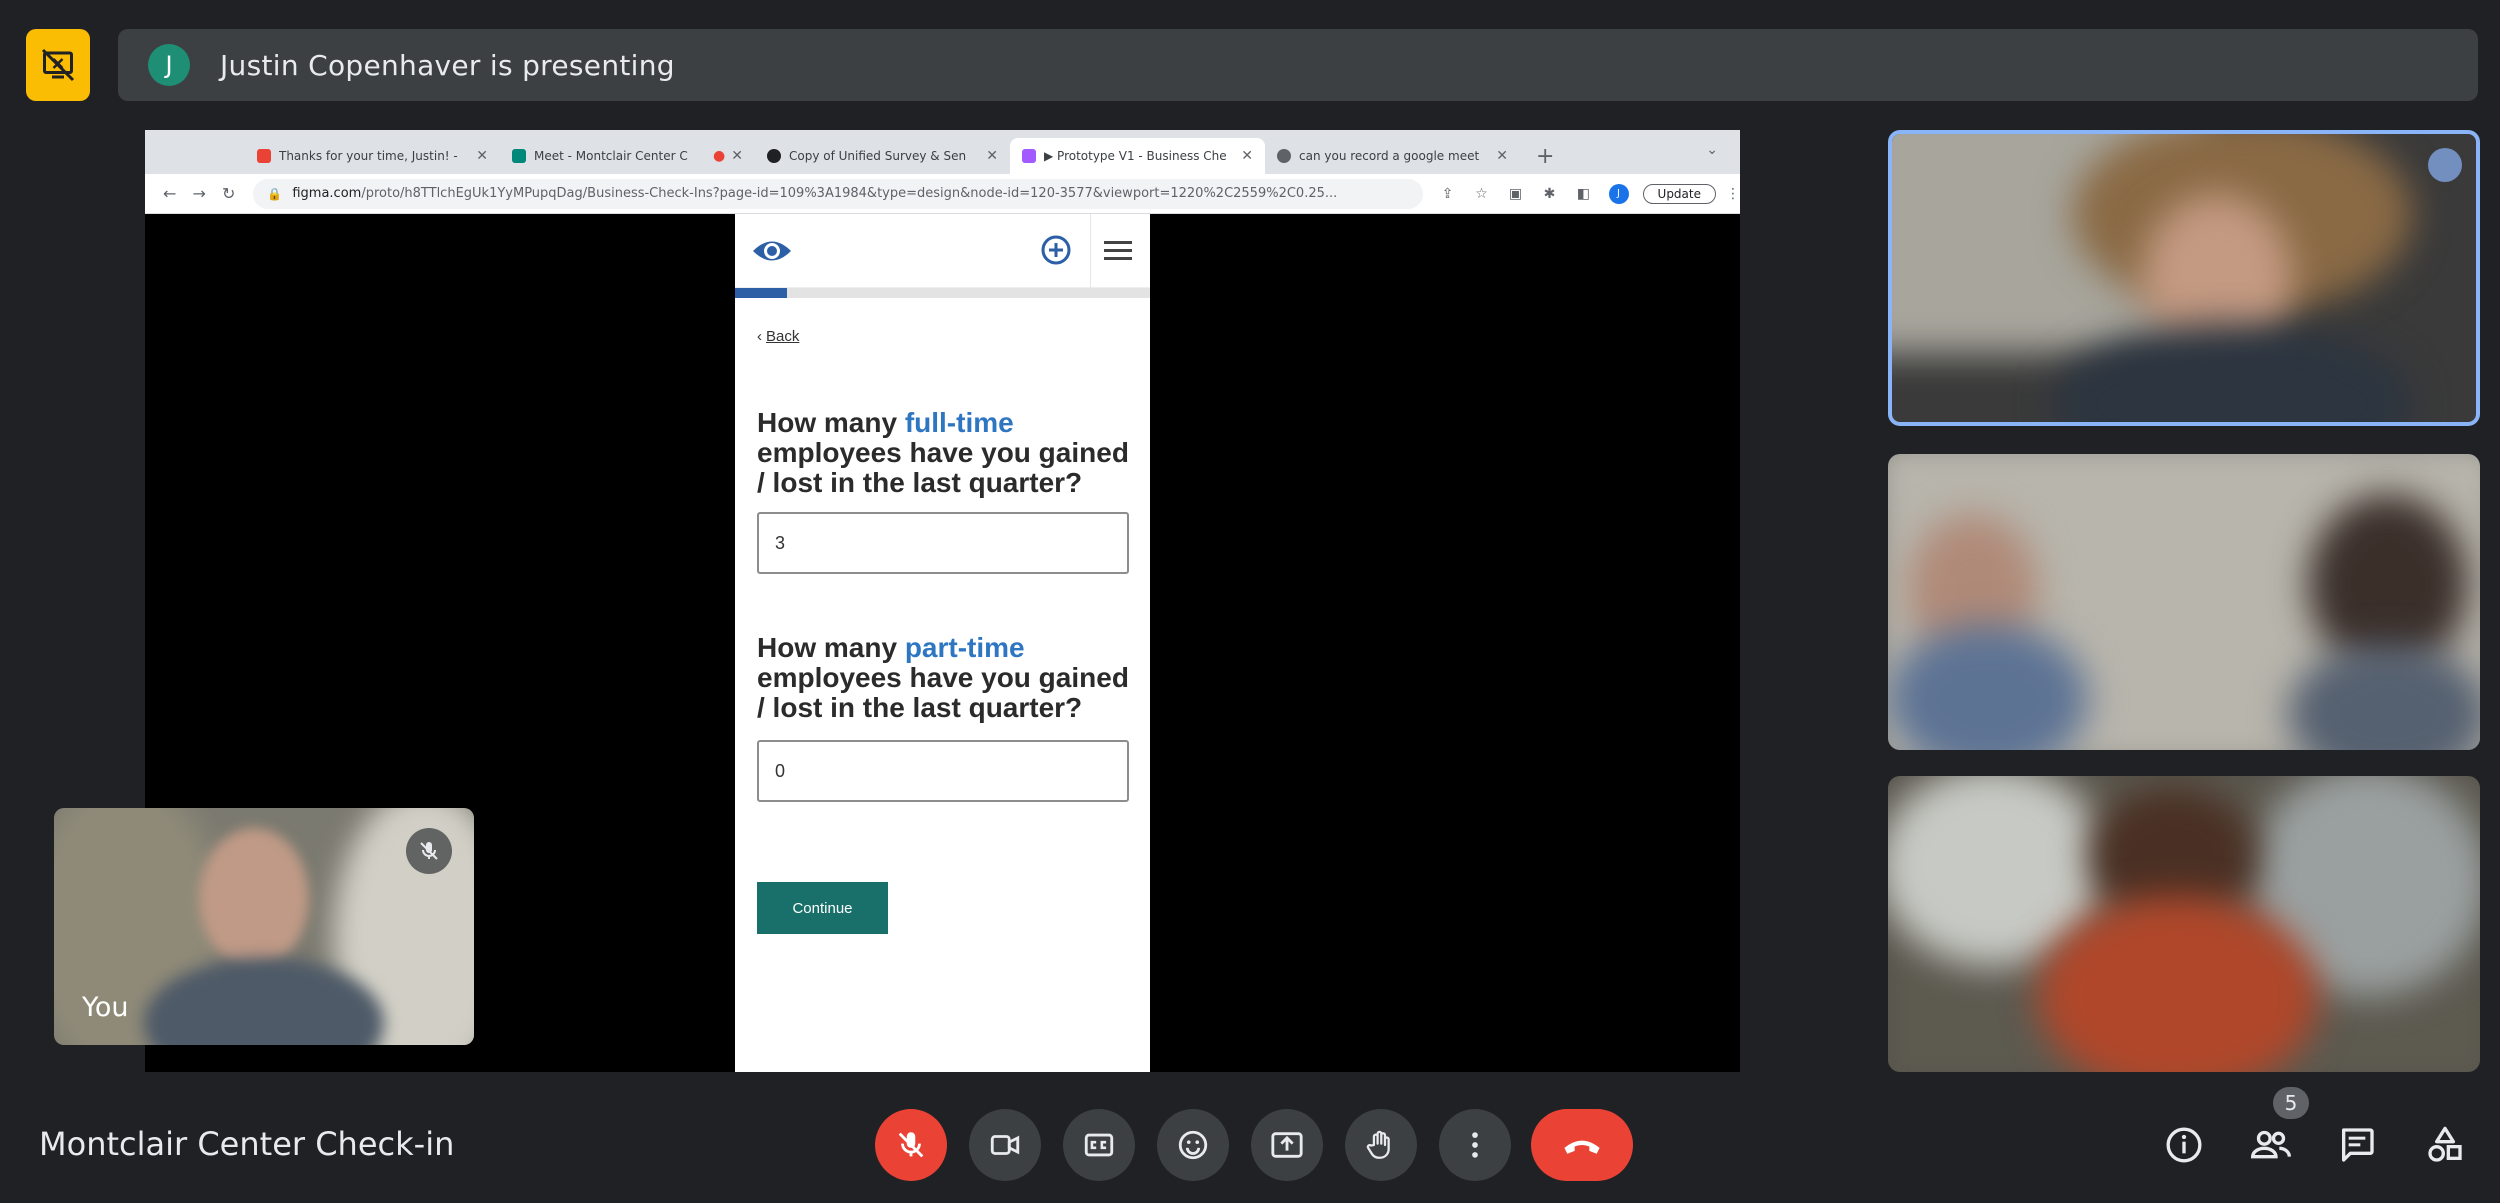 The width and height of the screenshot is (2500, 1203). What do you see at coordinates (2291, 1103) in the screenshot?
I see `participant-count-badge: 5` at bounding box center [2291, 1103].